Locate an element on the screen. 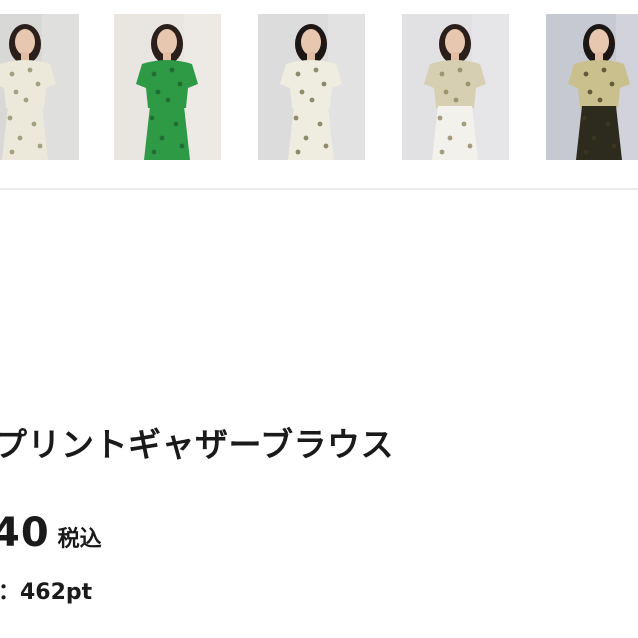  price-value: 40 is located at coordinates (25, 533).